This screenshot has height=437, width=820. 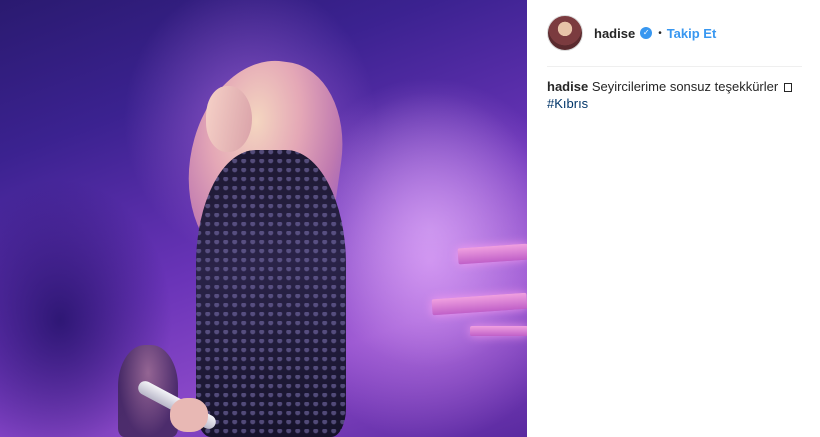 What do you see at coordinates (674, 66) in the screenshot?
I see `divider` at bounding box center [674, 66].